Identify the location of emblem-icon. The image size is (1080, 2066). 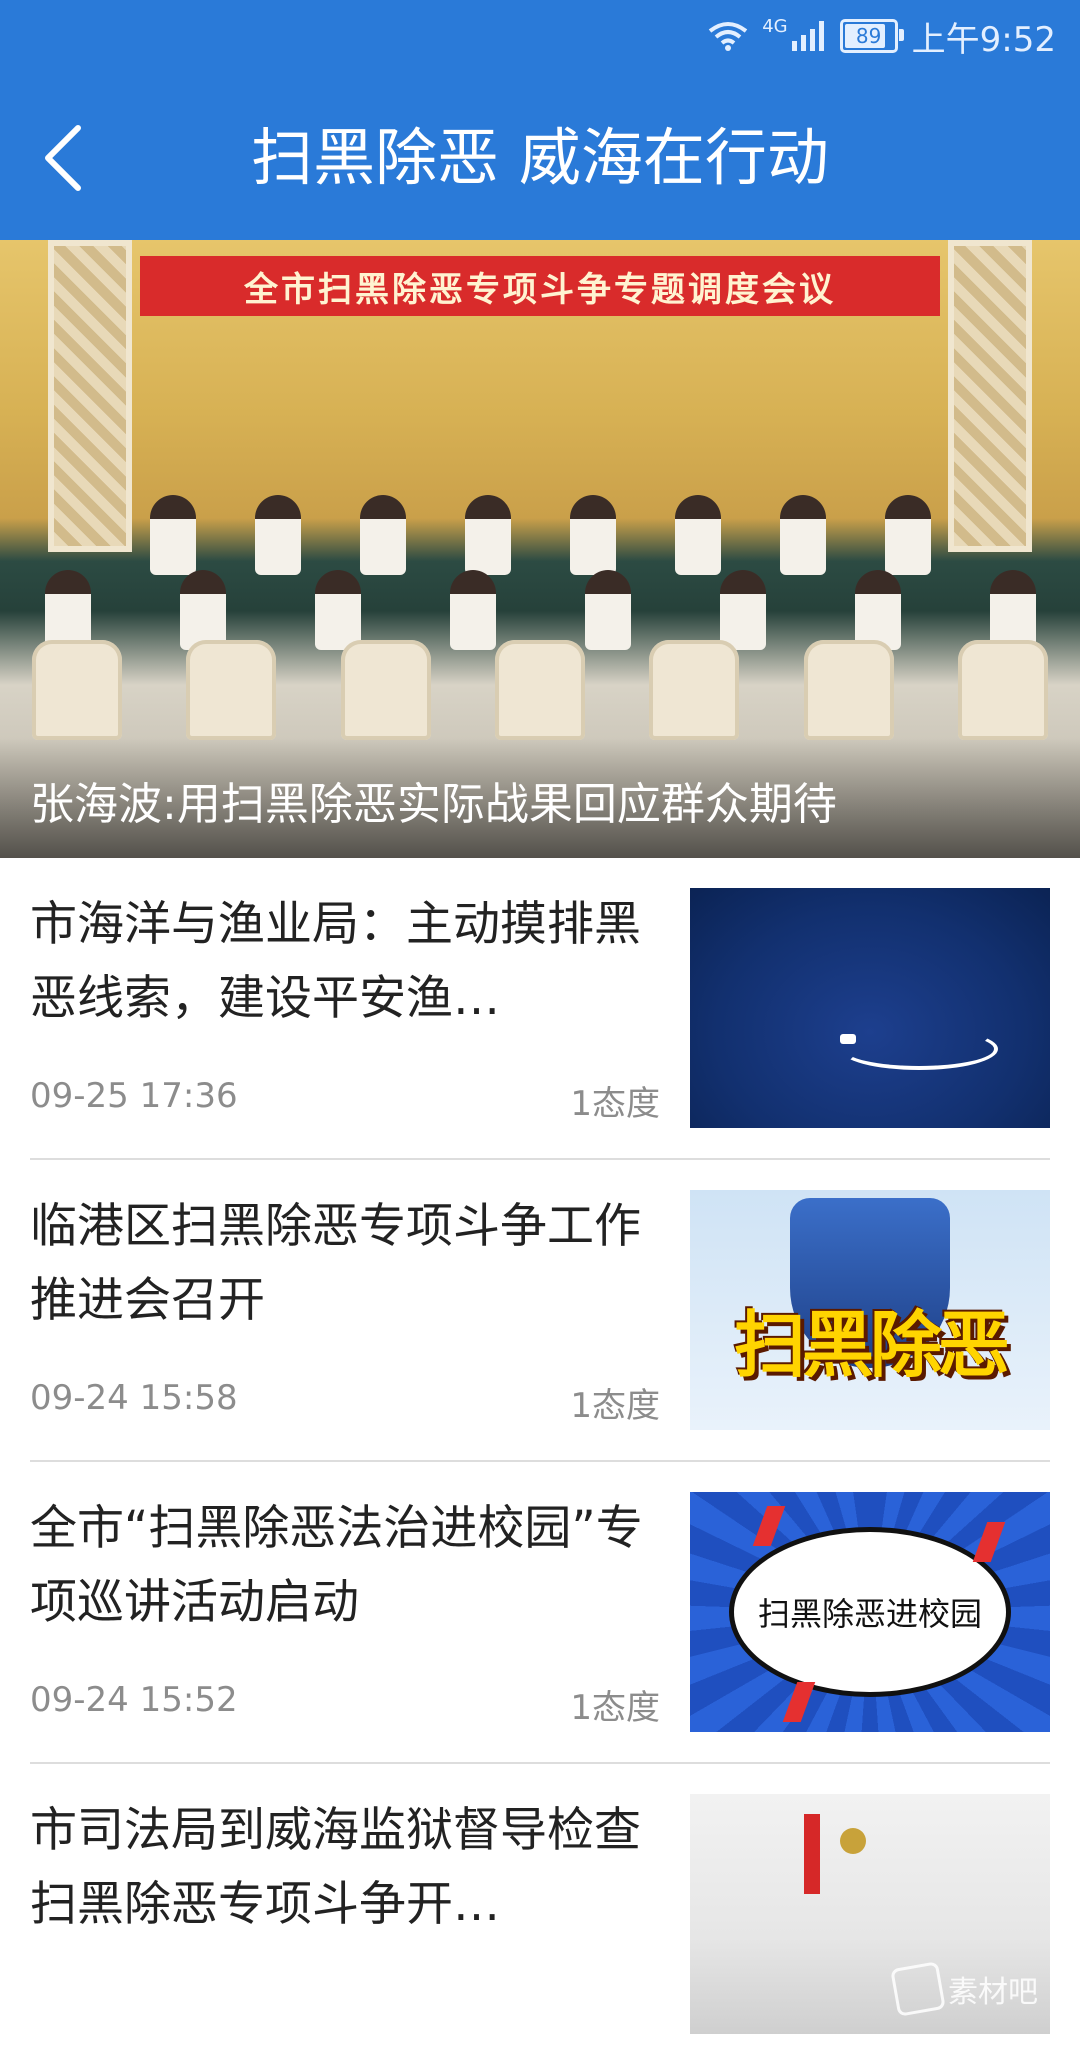
(853, 1841).